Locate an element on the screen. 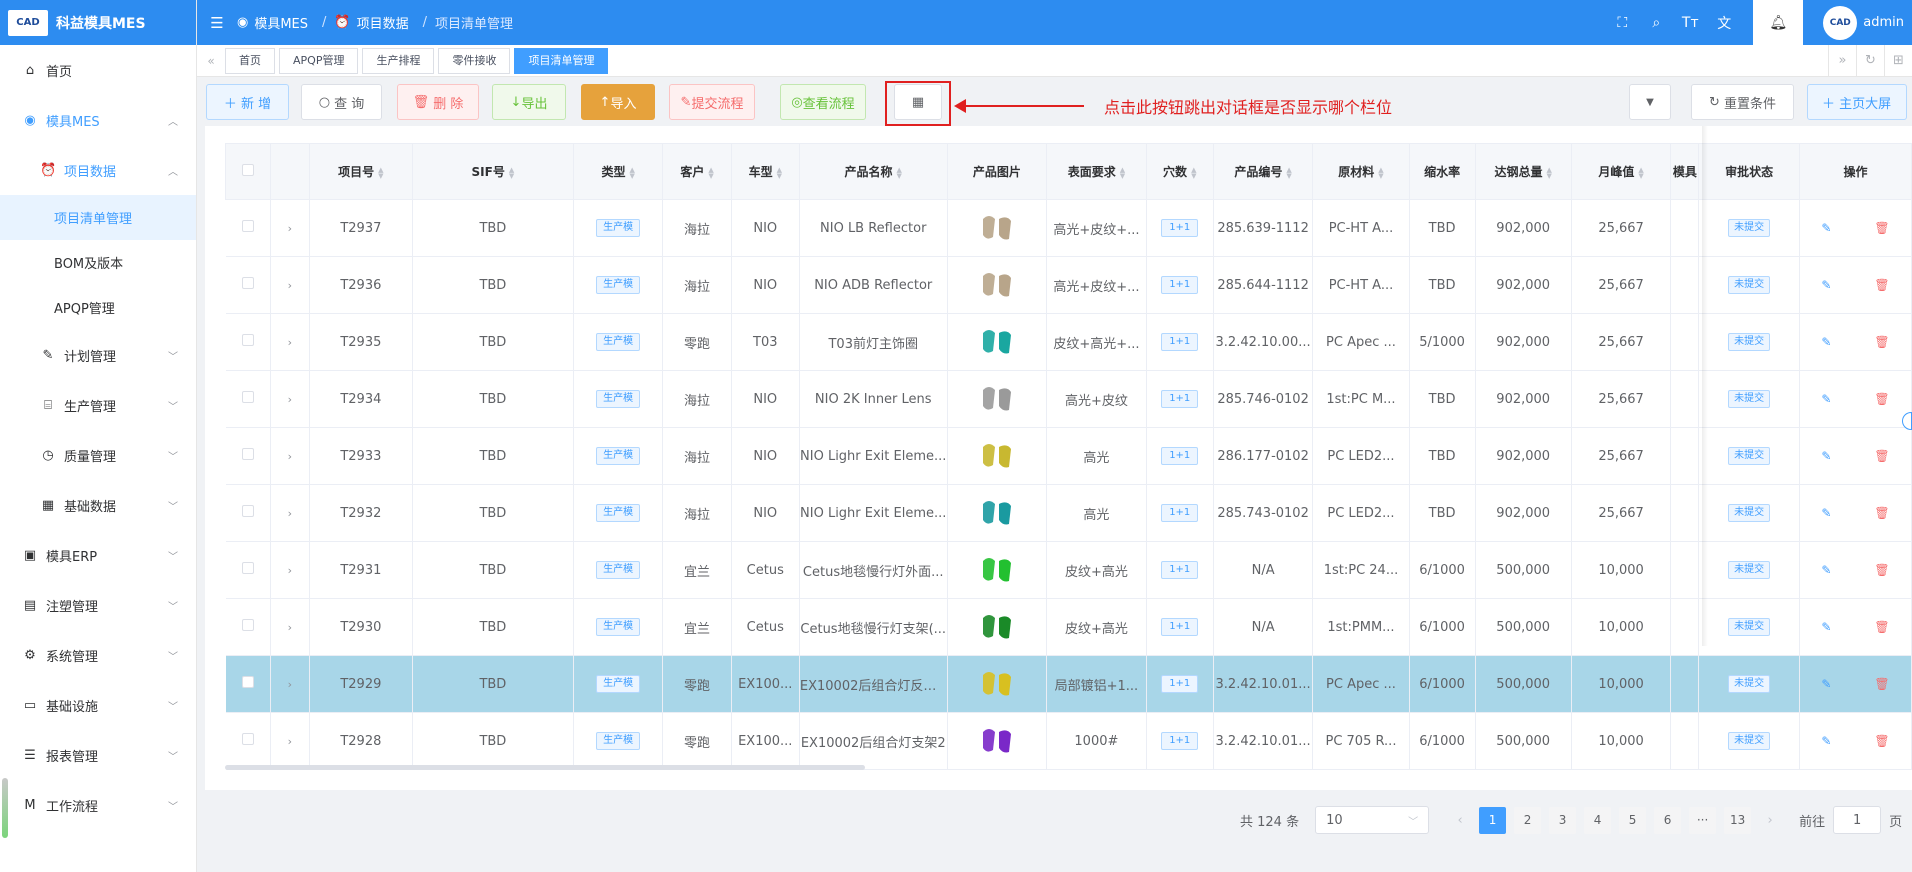 This screenshot has height=872, width=1912. user-menu: CAD admin is located at coordinates (1857, 22).